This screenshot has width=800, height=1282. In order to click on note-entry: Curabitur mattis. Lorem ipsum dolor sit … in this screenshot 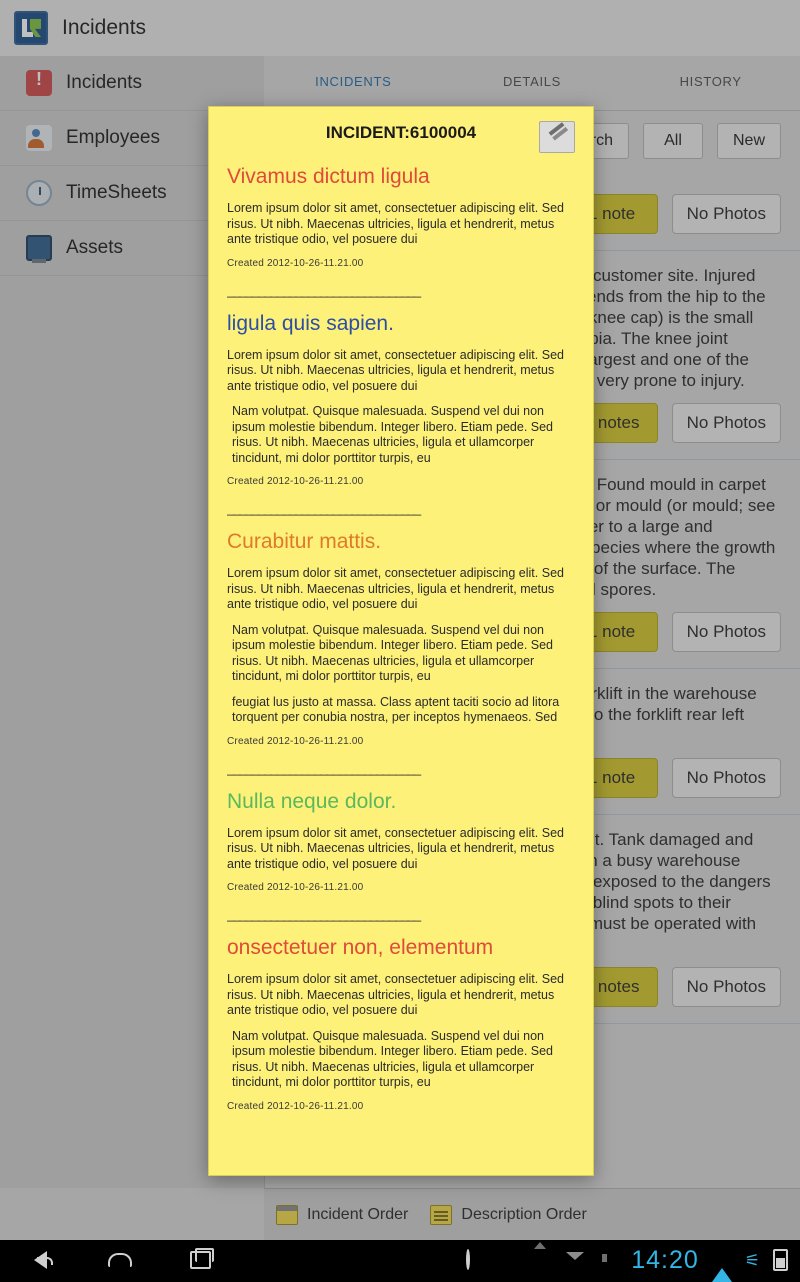, I will do `click(401, 638)`.